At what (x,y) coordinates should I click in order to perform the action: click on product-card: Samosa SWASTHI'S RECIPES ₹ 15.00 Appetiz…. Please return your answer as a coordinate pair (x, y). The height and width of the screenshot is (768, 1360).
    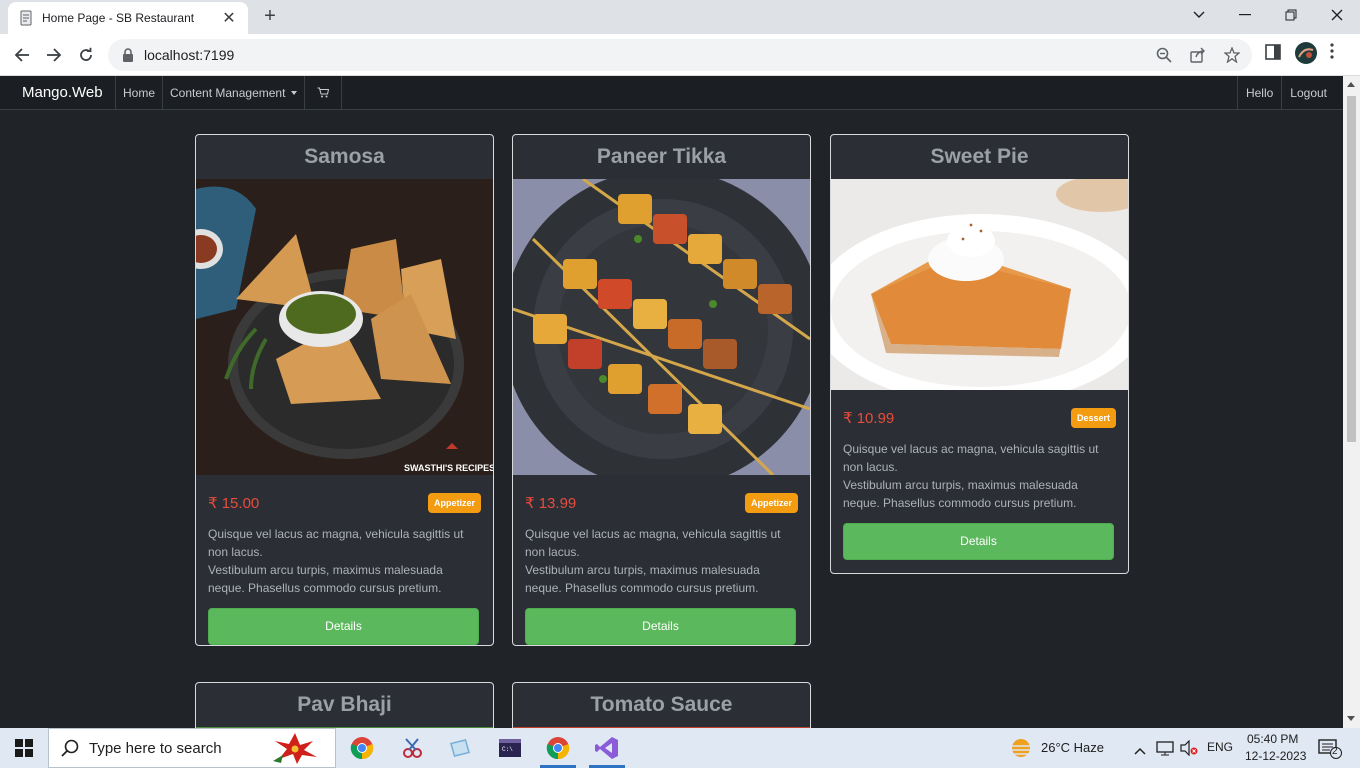
    Looking at the image, I should click on (344, 390).